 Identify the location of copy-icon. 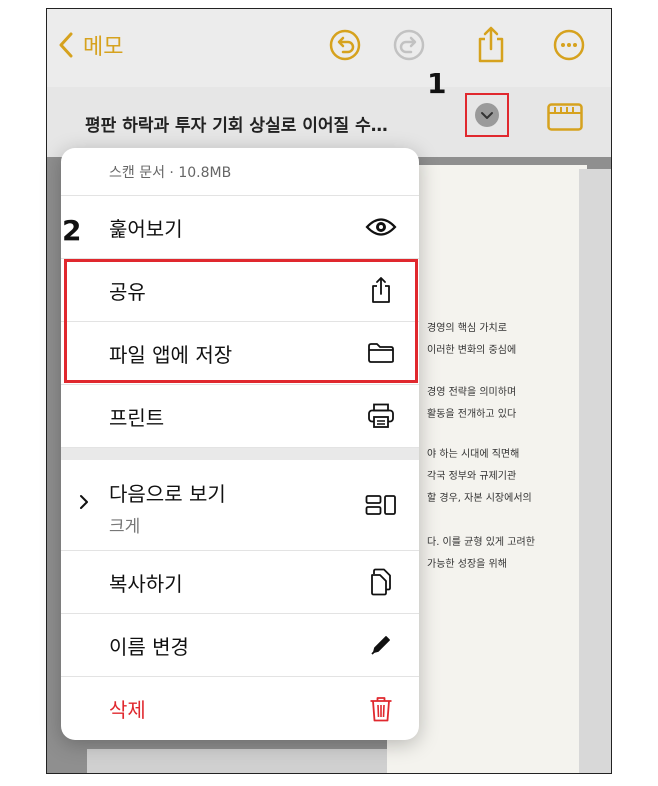
(381, 582).